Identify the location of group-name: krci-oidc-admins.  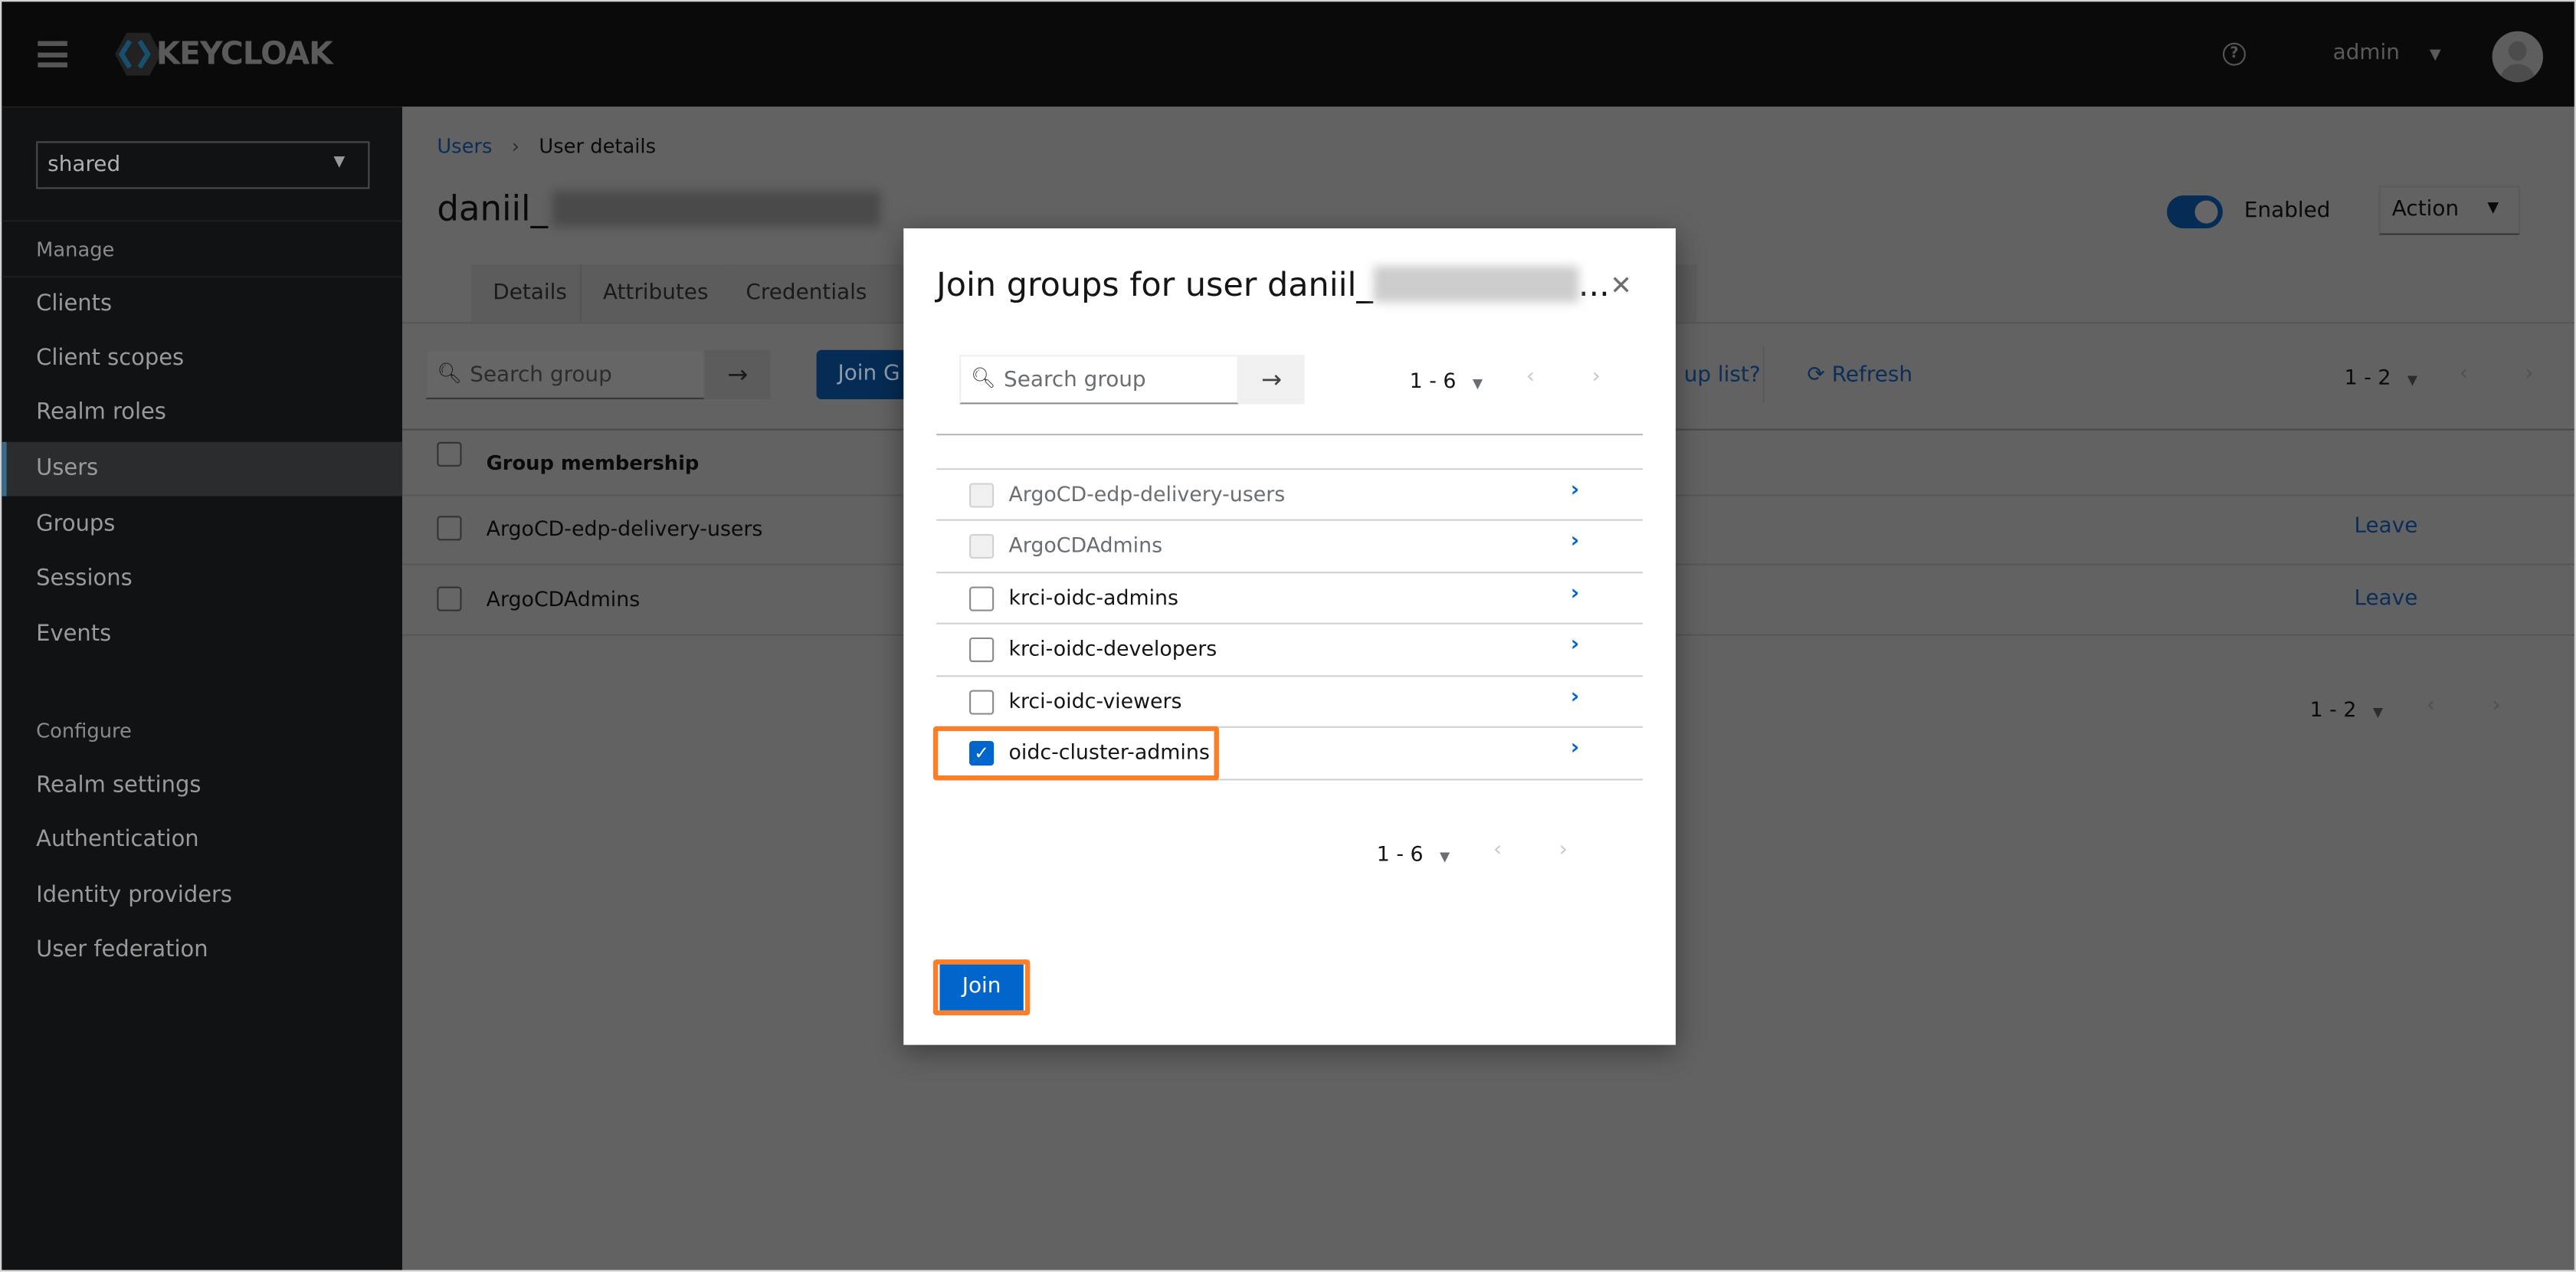
(1093, 598).